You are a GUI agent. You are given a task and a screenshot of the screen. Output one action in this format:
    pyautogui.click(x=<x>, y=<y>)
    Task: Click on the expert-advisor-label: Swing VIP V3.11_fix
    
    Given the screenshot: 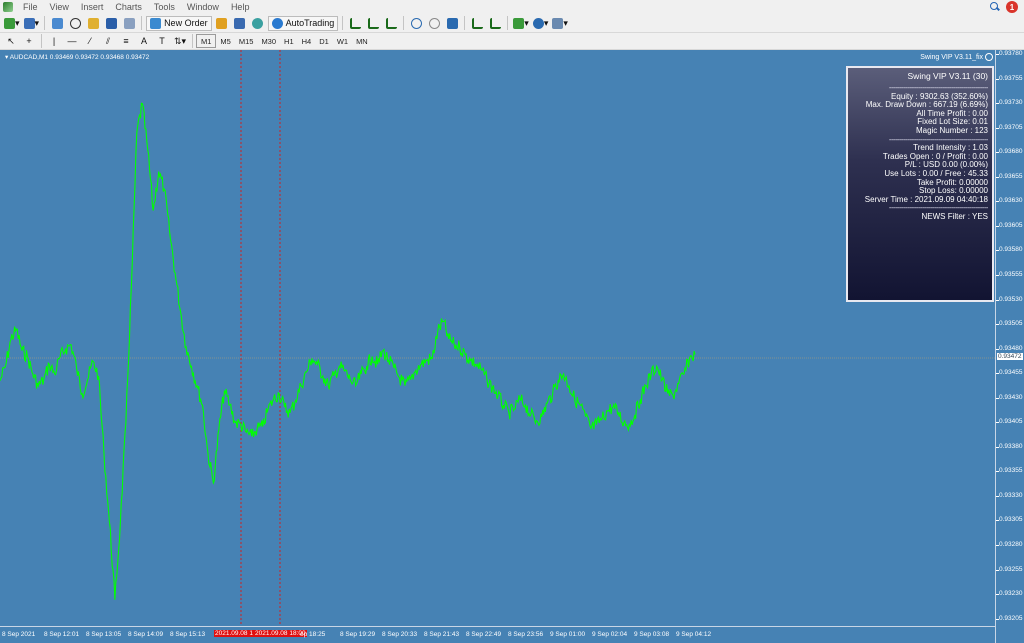 What is the action you would take?
    pyautogui.click(x=956, y=57)
    